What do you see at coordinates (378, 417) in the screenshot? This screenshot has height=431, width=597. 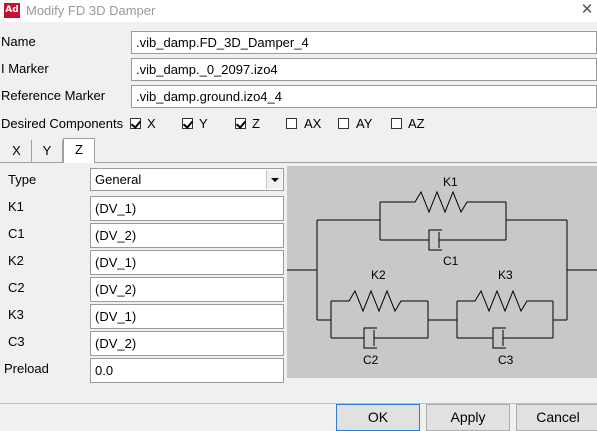 I see `ok-button: OK` at bounding box center [378, 417].